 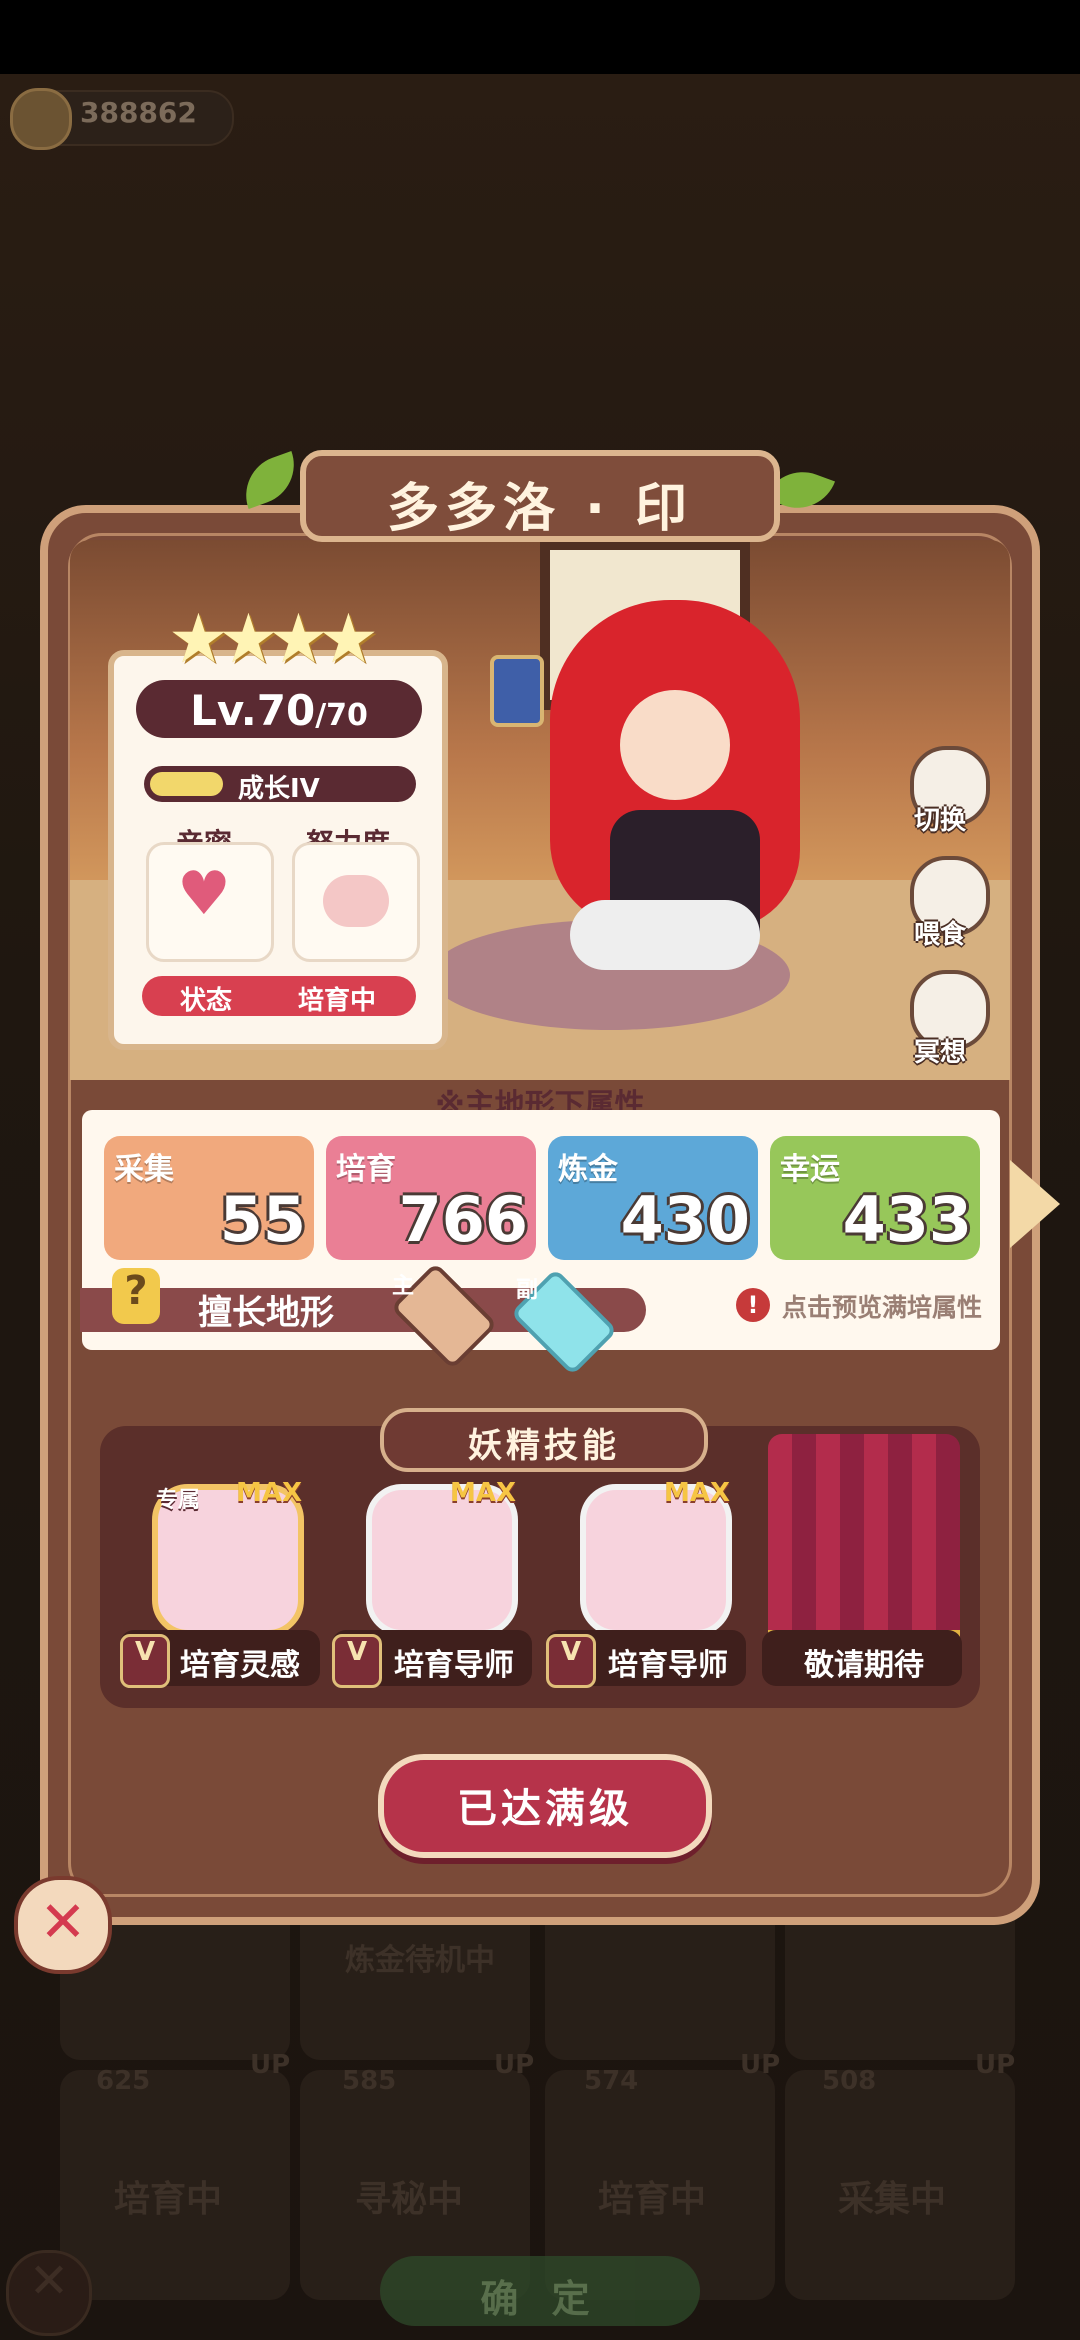 I want to click on card-icon, so click(x=517, y=691).